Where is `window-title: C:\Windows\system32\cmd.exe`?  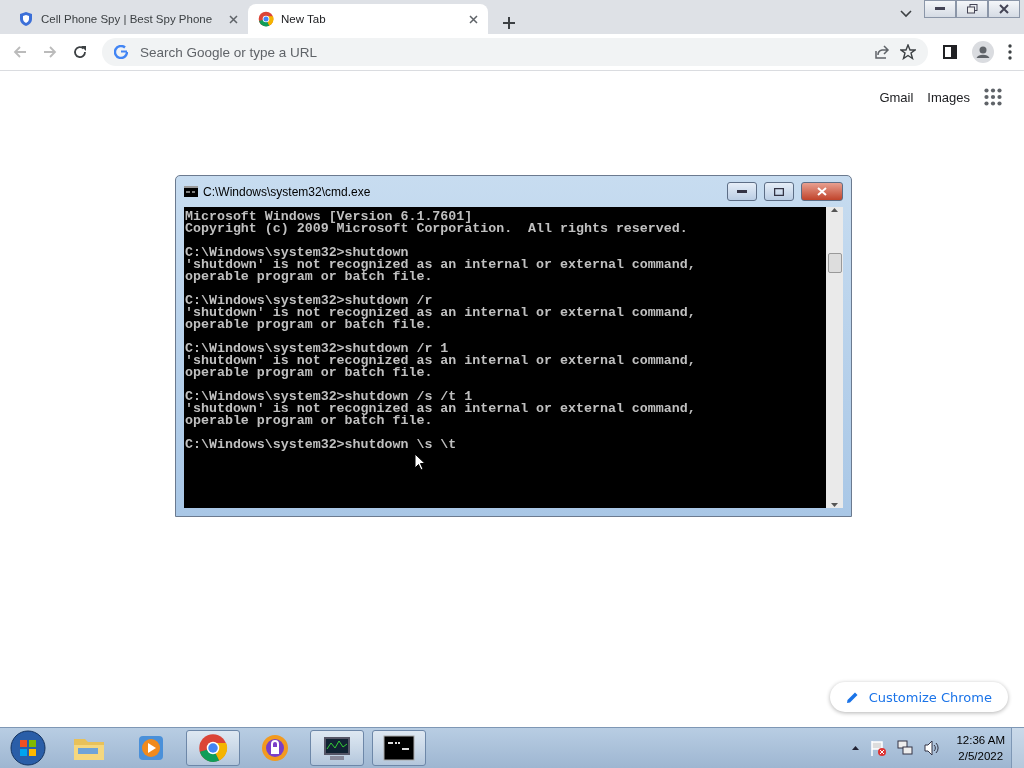
window-title: C:\Windows\system32\cmd.exe is located at coordinates (287, 191).